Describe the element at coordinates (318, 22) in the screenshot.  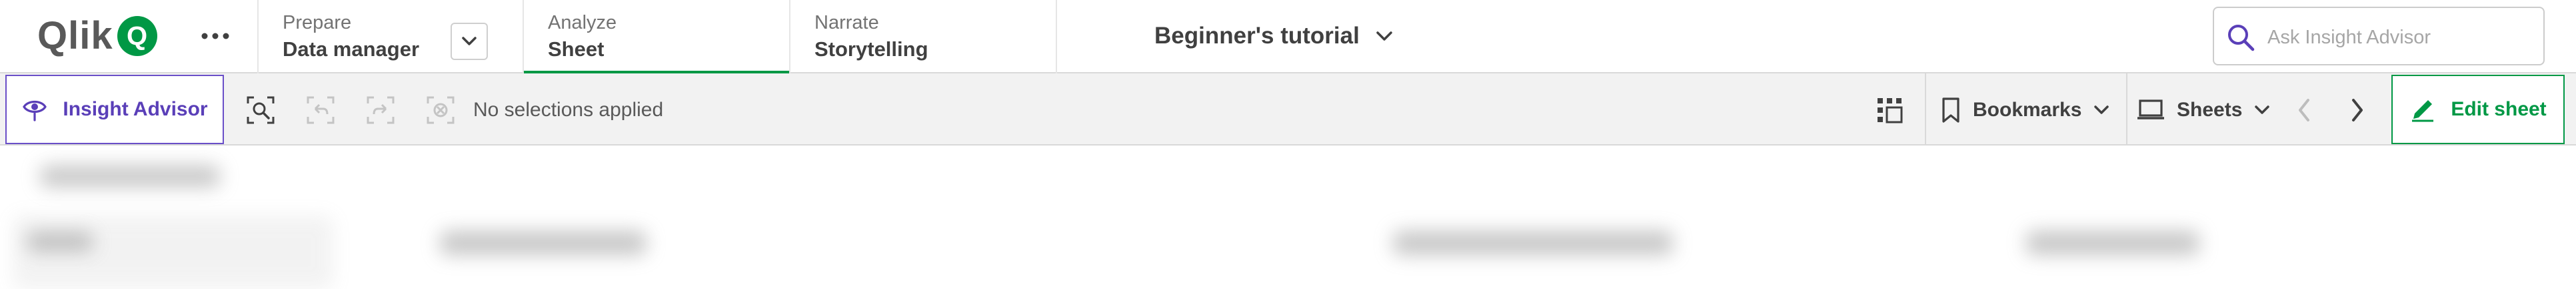
I see `tab-prepare-small-label: Prepare` at that location.